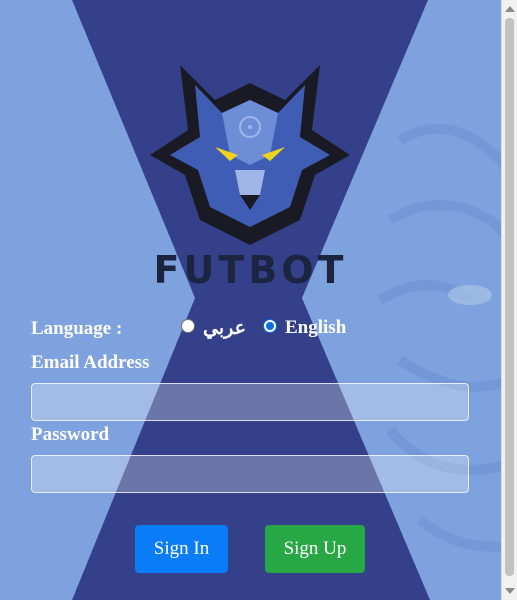 The width and height of the screenshot is (517, 600). What do you see at coordinates (250, 402) in the screenshot?
I see `email-input` at bounding box center [250, 402].